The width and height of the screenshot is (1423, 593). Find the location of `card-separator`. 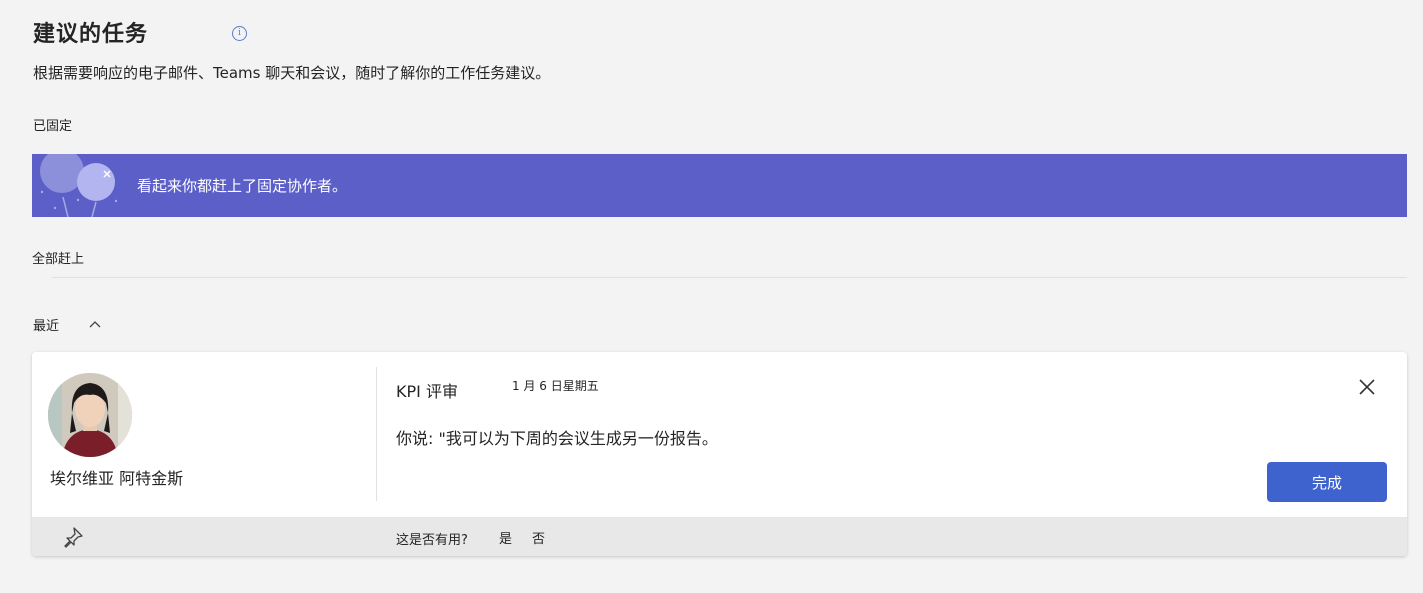

card-separator is located at coordinates (376, 434).